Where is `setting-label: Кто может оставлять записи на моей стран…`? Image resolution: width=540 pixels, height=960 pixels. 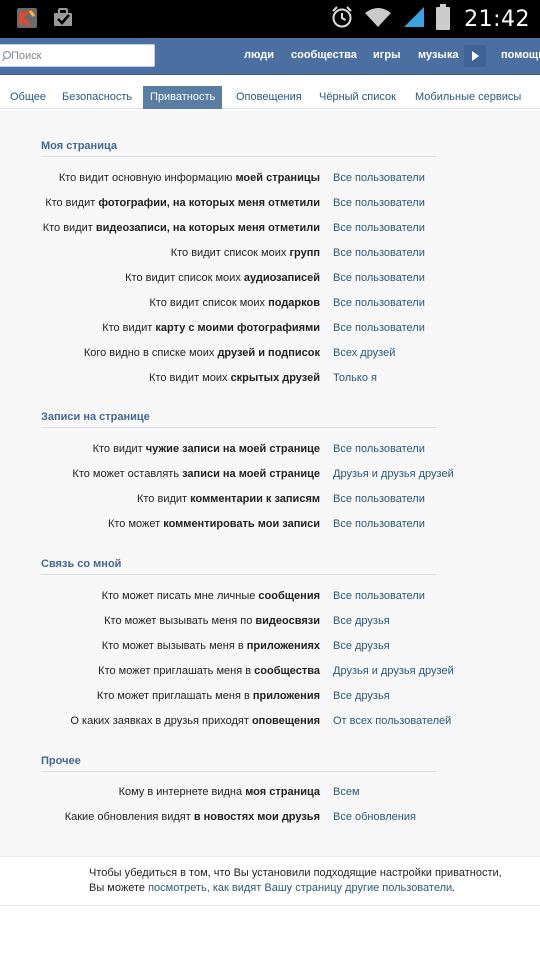 setting-label: Кто может оставлять записи на моей стран… is located at coordinates (196, 474).